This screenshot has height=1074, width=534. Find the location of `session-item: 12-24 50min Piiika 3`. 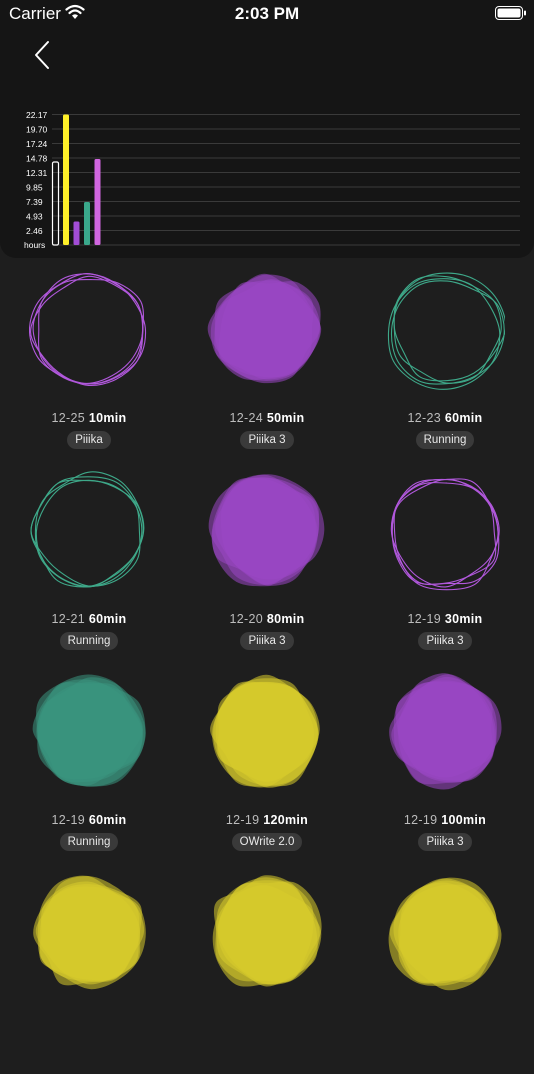

session-item: 12-24 50min Piiika 3 is located at coordinates (267, 370).